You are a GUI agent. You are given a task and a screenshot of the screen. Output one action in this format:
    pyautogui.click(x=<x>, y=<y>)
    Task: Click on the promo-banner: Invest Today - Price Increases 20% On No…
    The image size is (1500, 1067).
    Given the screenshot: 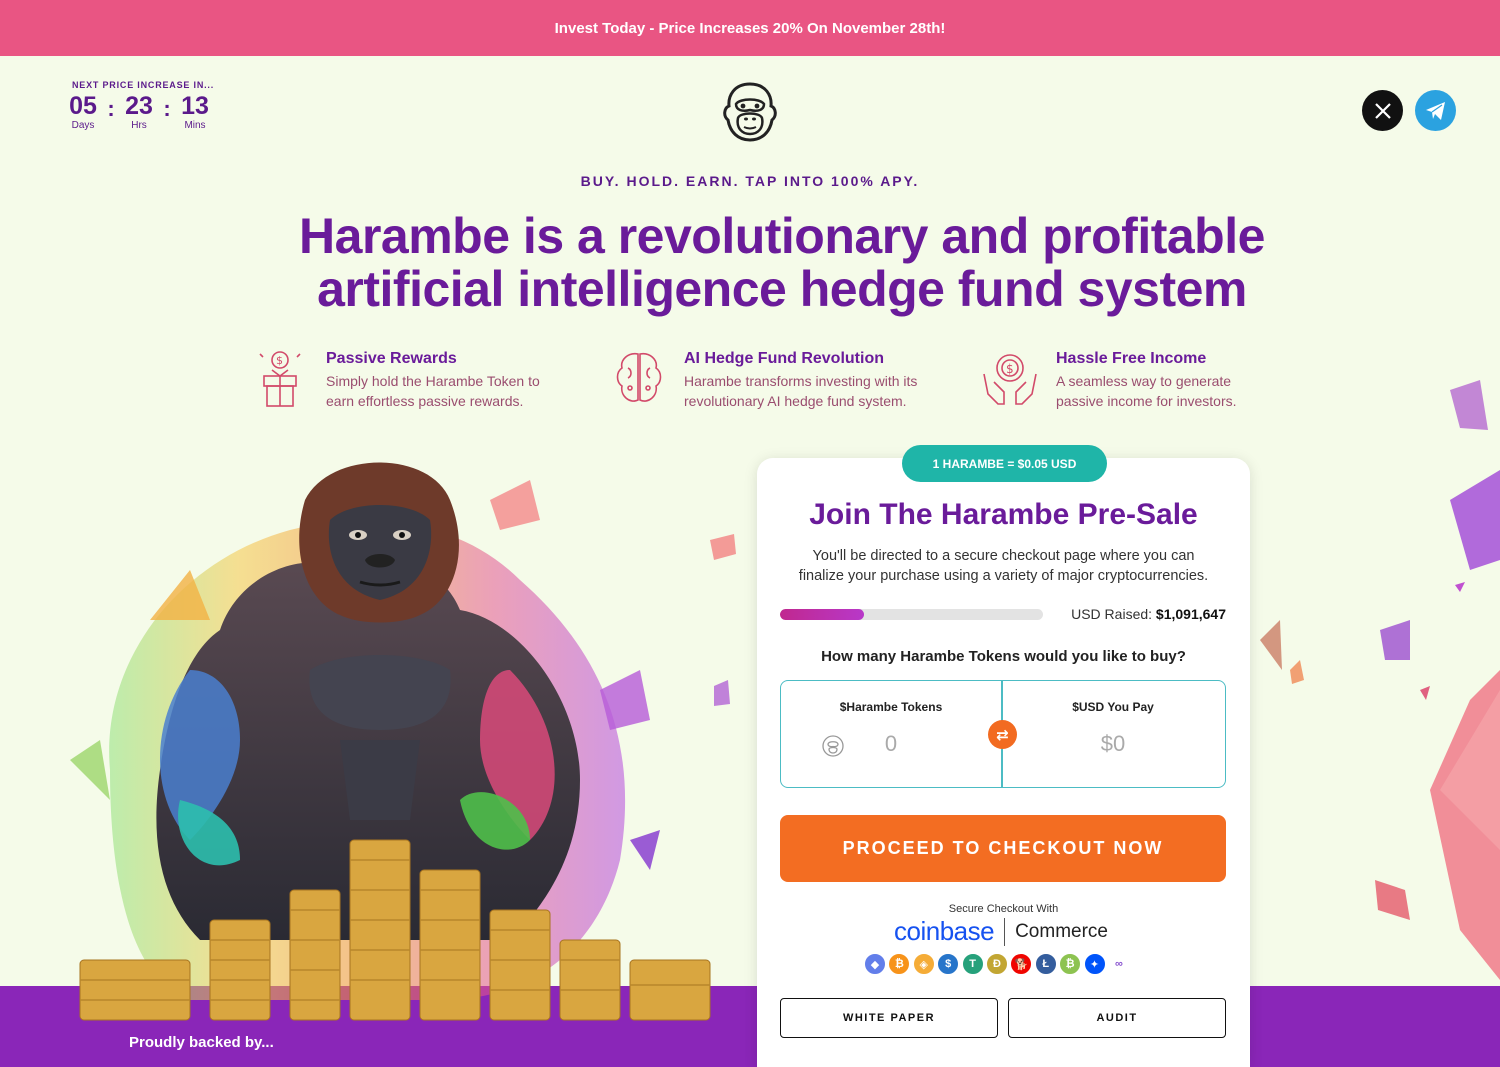 What is the action you would take?
    pyautogui.click(x=750, y=28)
    